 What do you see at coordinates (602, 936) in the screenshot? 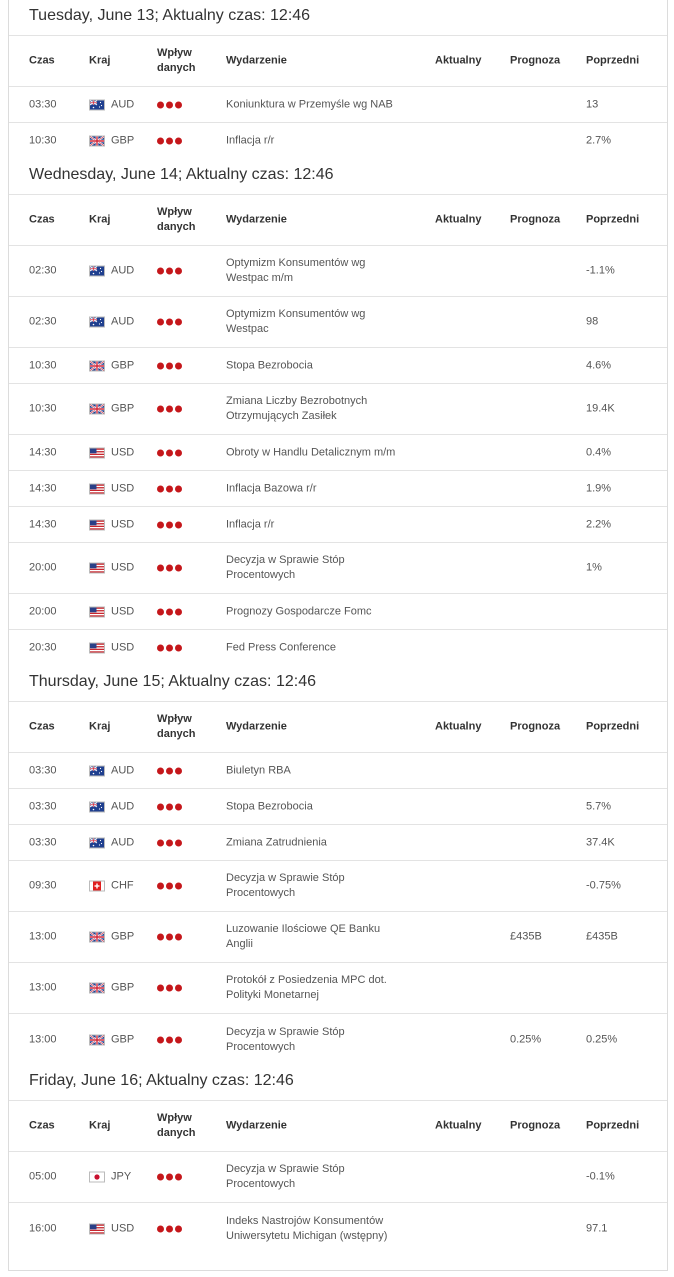
I see `event-previous: £435B` at bounding box center [602, 936].